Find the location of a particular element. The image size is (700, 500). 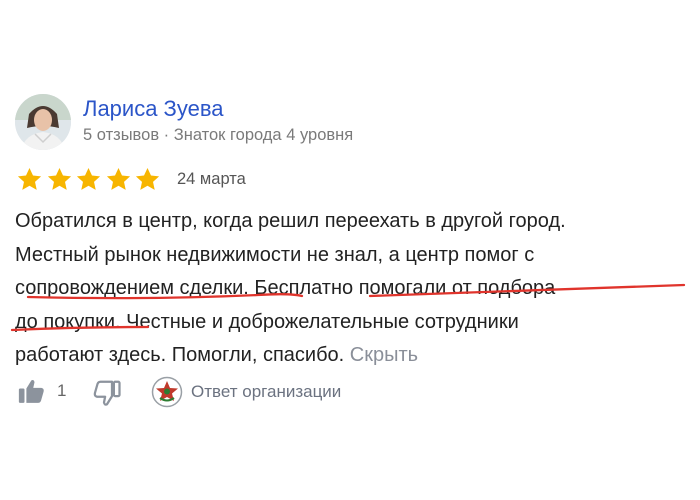

reply-label: Ответ организации is located at coordinates (266, 391).